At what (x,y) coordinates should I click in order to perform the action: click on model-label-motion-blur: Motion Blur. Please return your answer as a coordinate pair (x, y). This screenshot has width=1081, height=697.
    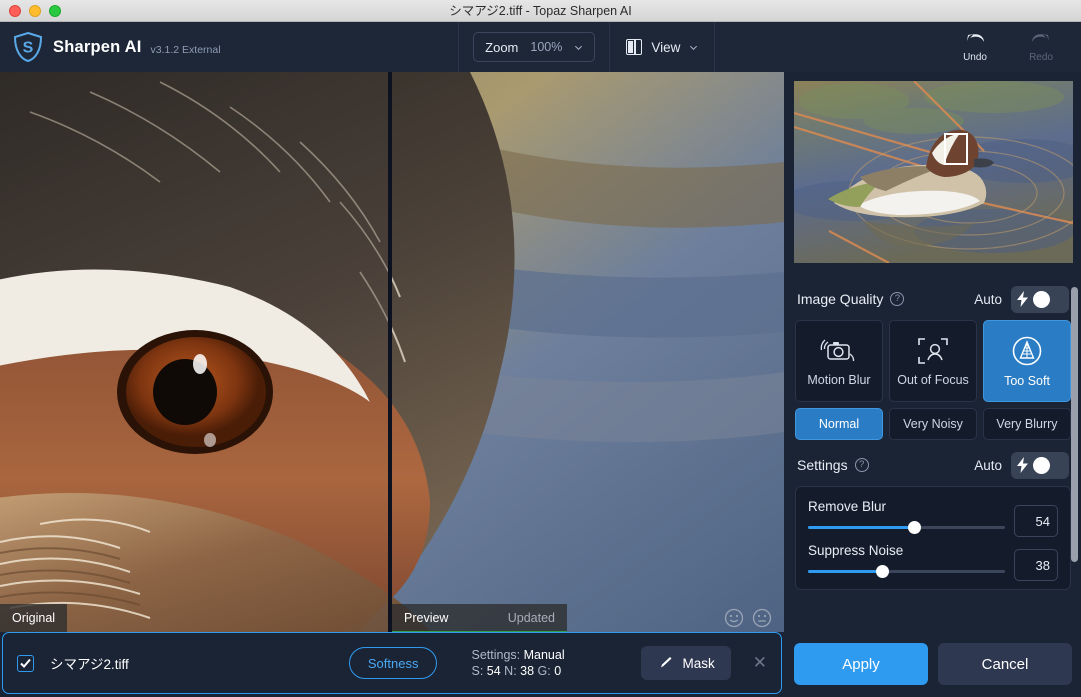
    Looking at the image, I should click on (839, 379).